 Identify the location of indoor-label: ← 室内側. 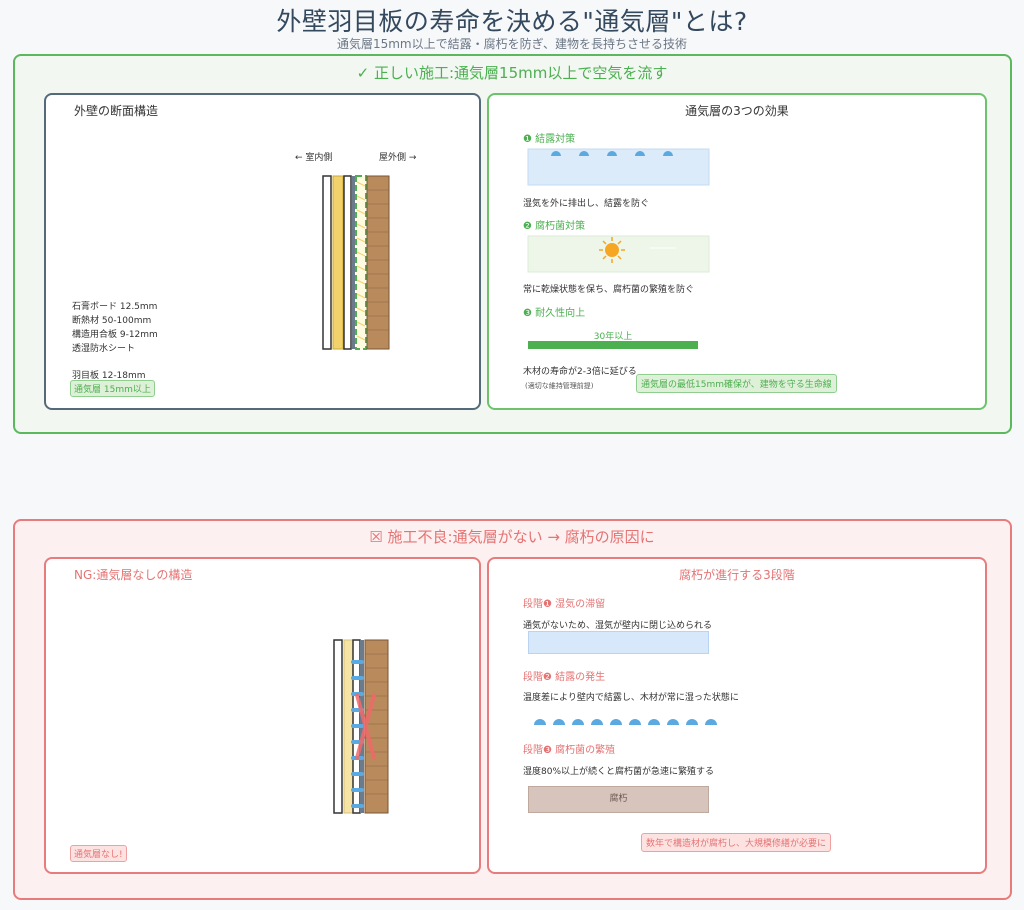
(314, 158).